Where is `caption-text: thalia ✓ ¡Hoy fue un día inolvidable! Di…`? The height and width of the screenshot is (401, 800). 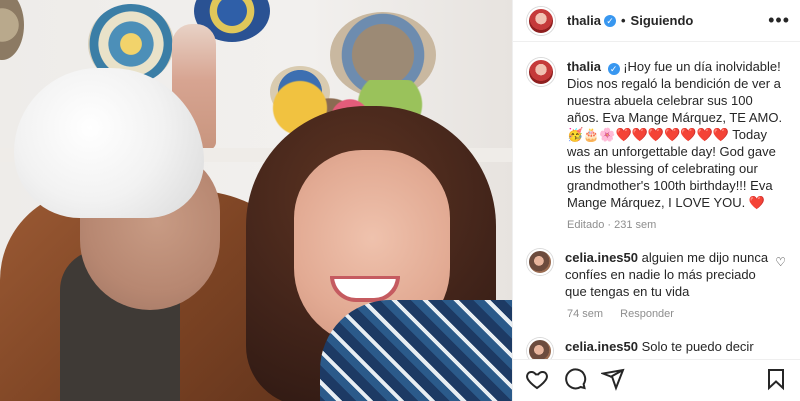
caption-text: thalia ✓ ¡Hoy fue un día inolvidable! Di… is located at coordinates (676, 134).